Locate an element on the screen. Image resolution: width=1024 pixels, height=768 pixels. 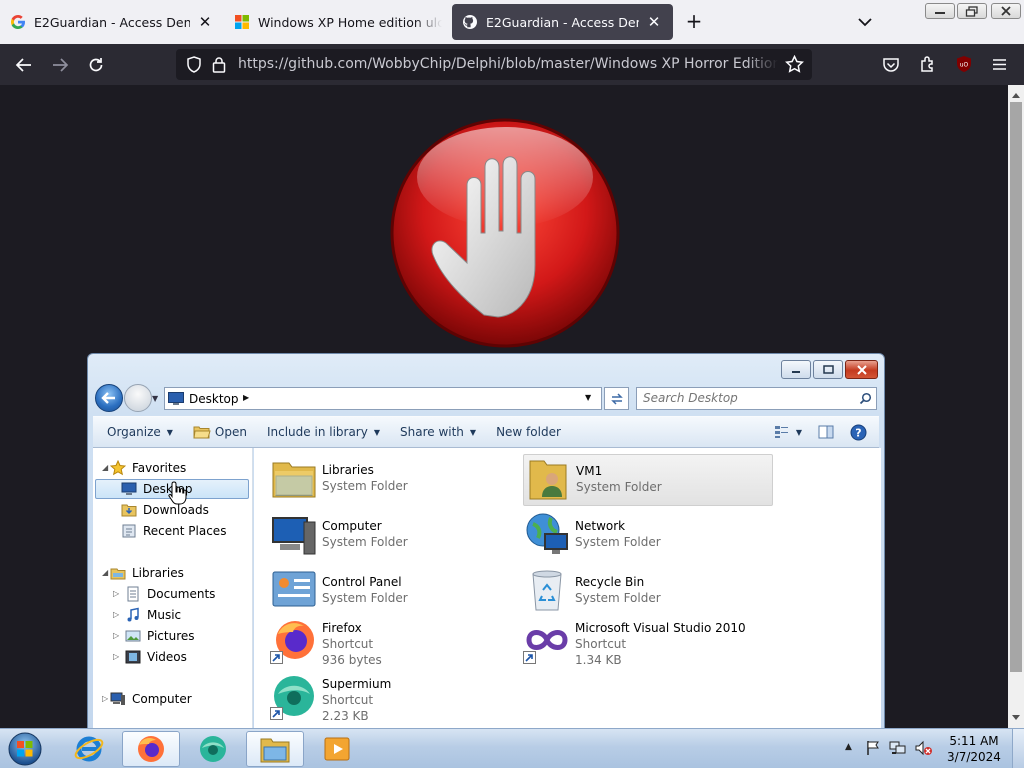
nav-favorites: Favorites is located at coordinates (148, 468).